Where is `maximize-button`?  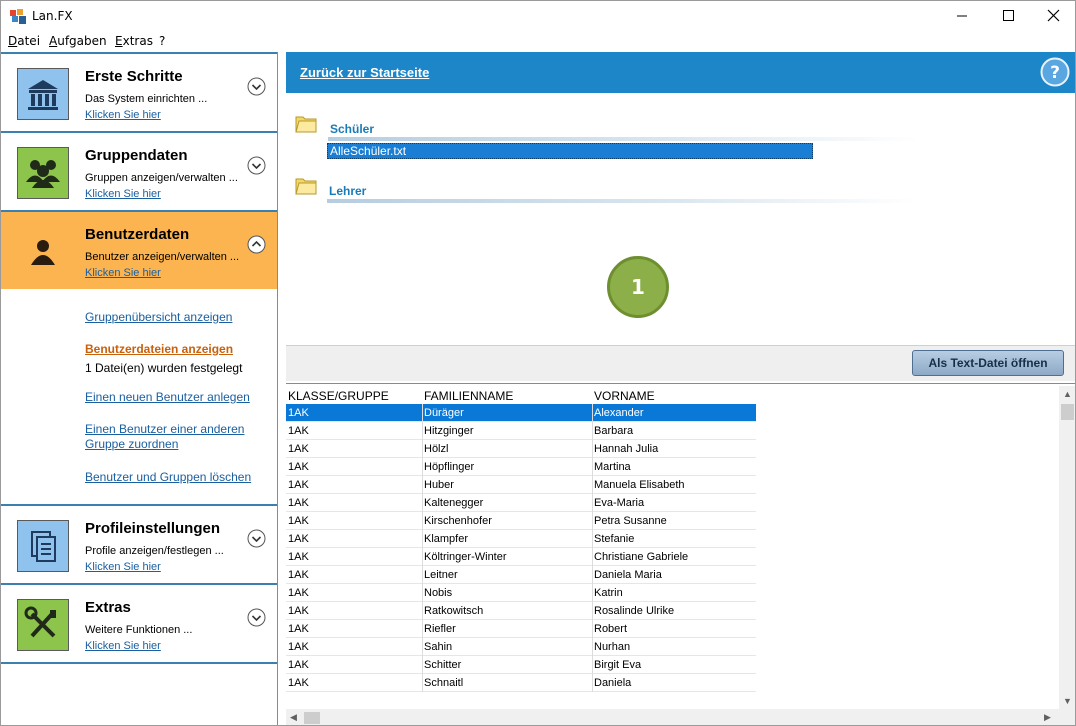 maximize-button is located at coordinates (1008, 16).